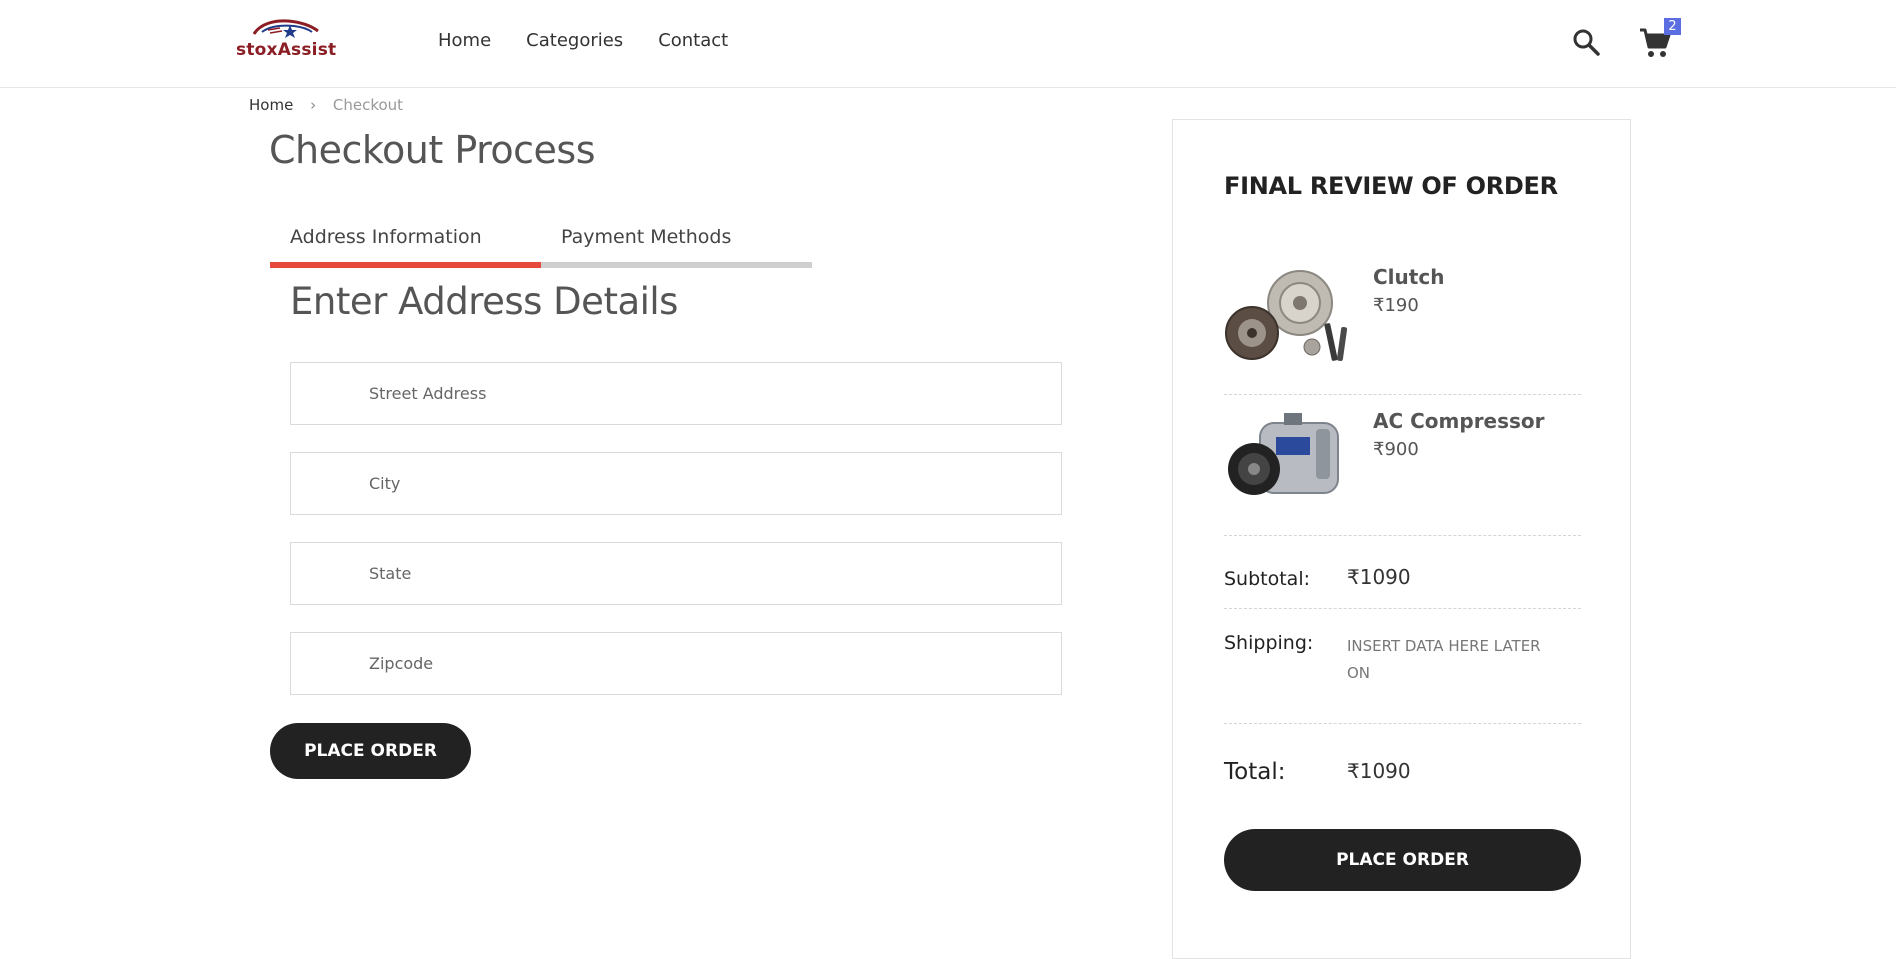  Describe the element at coordinates (1402, 860) in the screenshot. I see `summary-place-order-button: PLACE ORDER` at that location.